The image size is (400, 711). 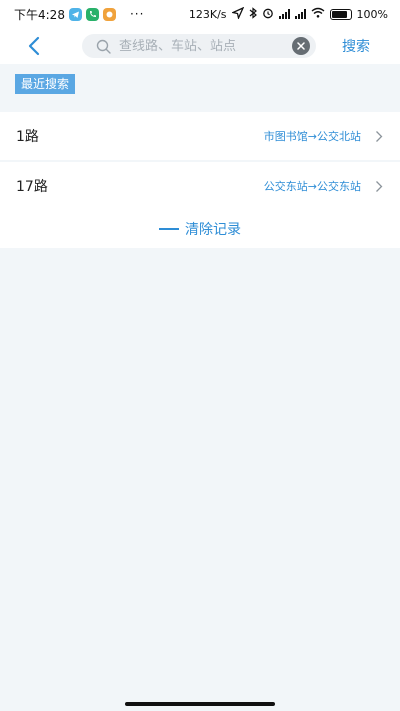 I want to click on clear-history-label: 清除记录, so click(x=213, y=230).